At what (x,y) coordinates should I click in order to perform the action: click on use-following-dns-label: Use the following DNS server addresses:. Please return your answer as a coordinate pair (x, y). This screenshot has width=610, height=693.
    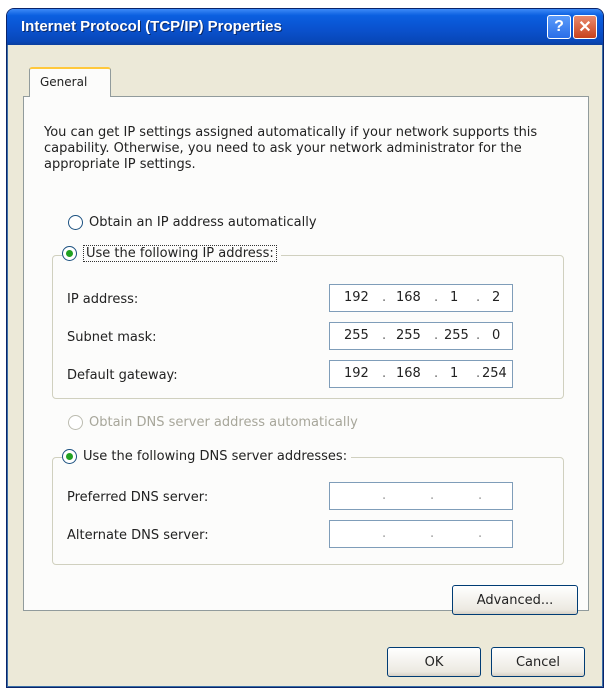
    Looking at the image, I should click on (215, 456).